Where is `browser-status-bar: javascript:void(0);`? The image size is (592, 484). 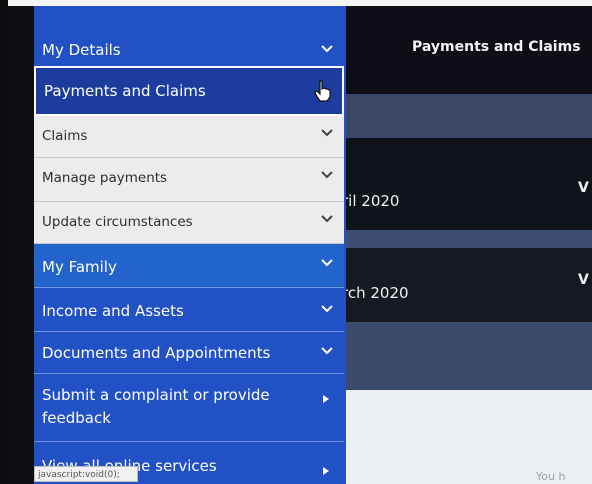 browser-status-bar: javascript:void(0); is located at coordinates (86, 474).